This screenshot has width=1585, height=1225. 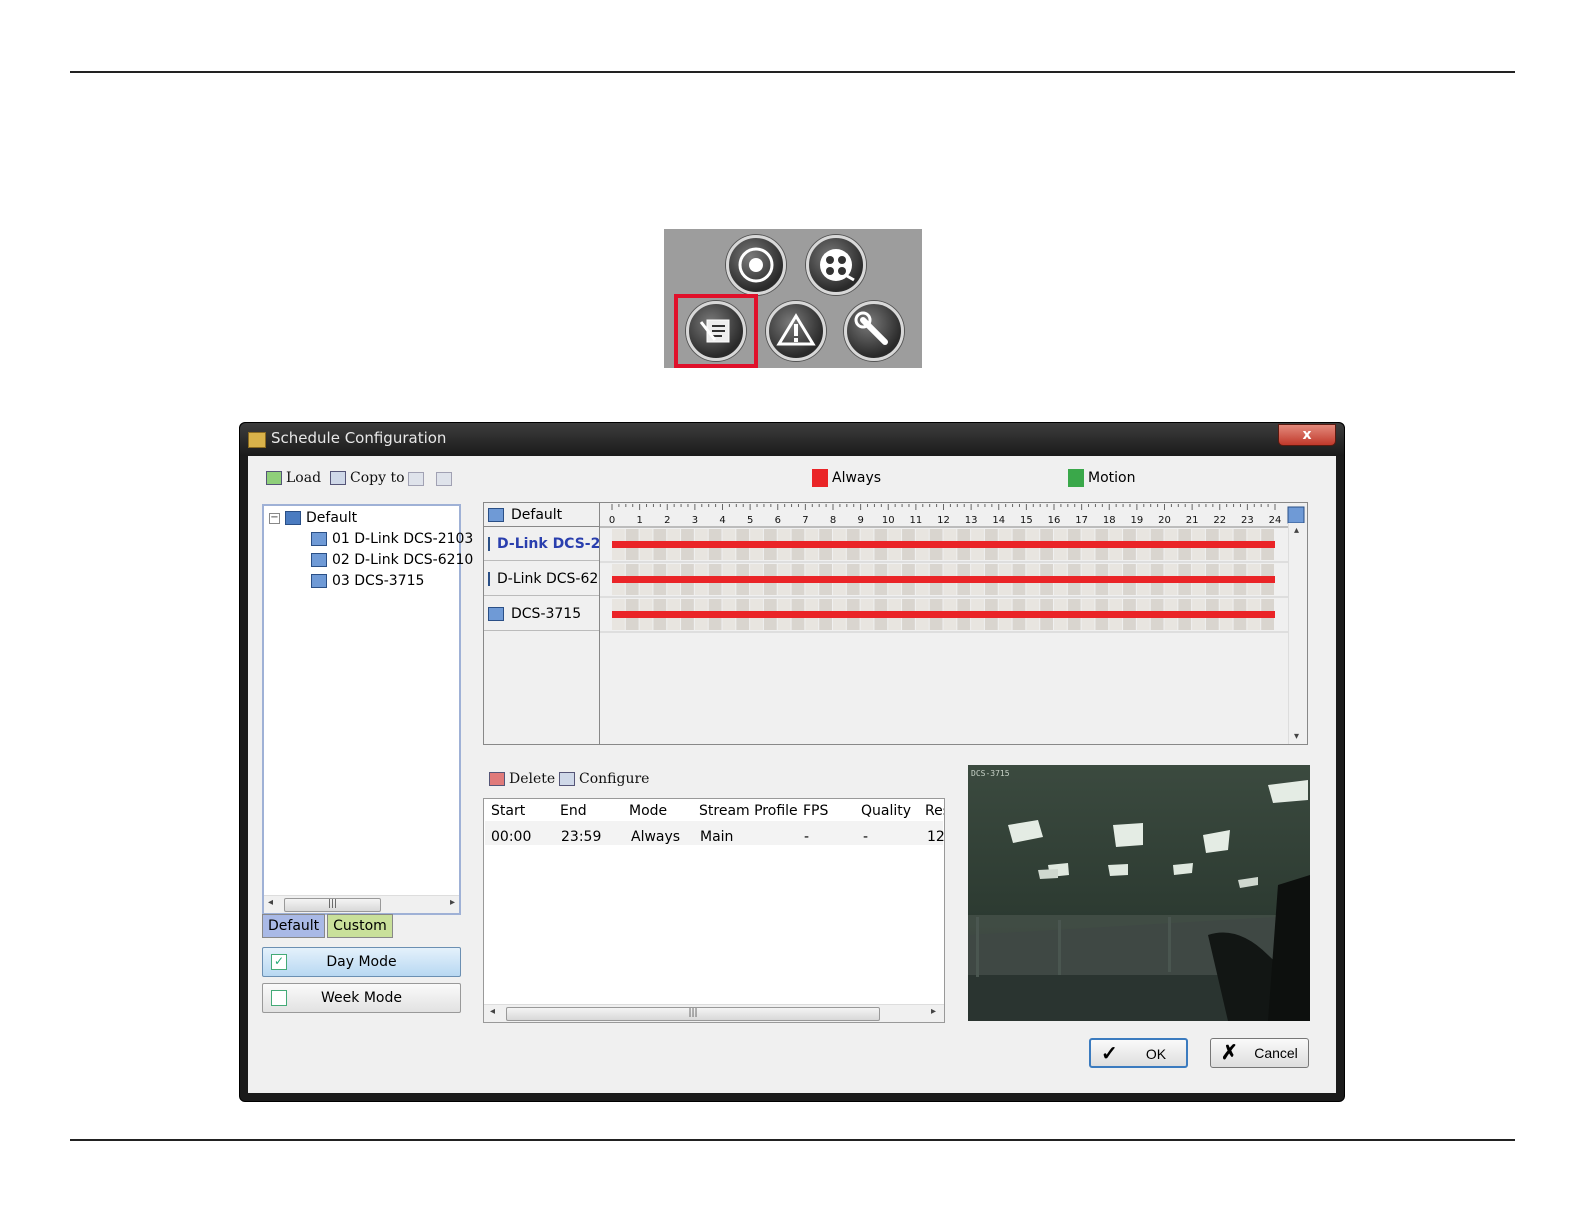 I want to click on copy-to-button: Copy to, so click(x=367, y=478).